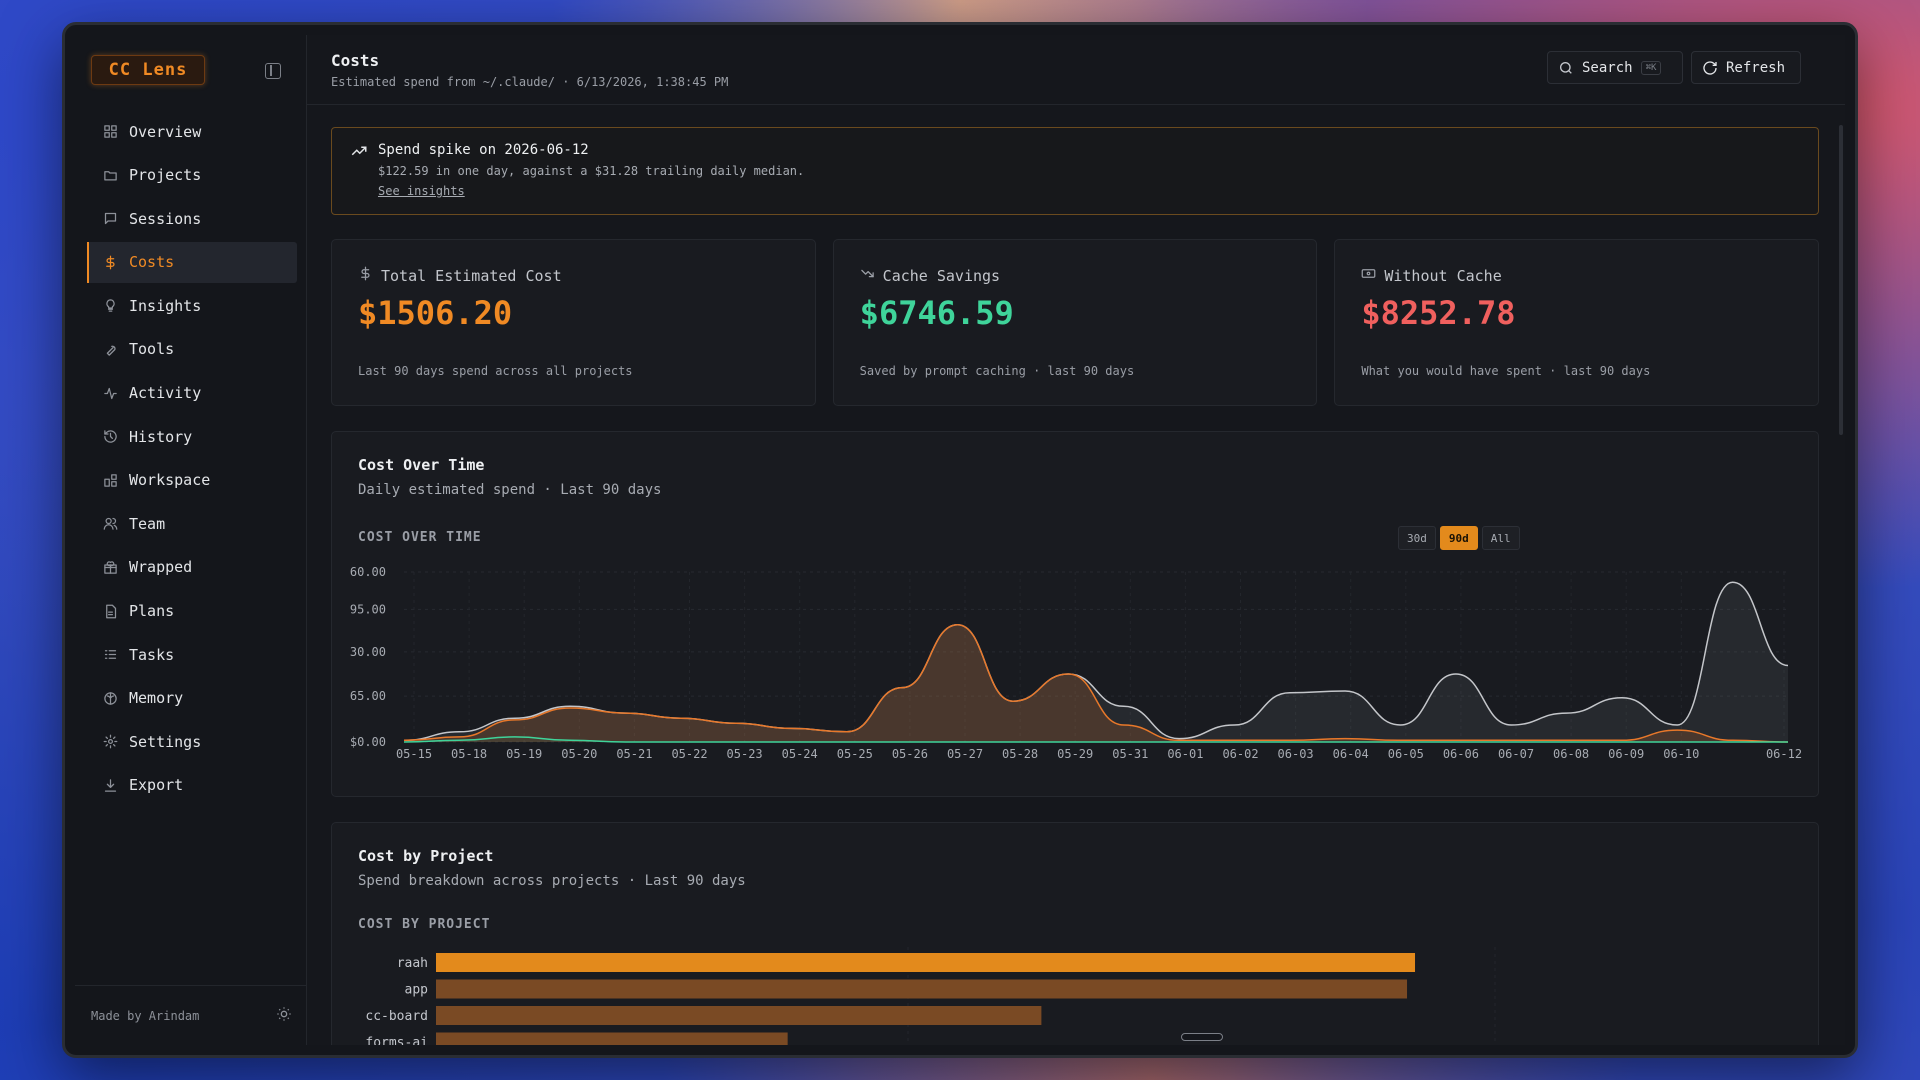 The image size is (1920, 1080). I want to click on x-tick-label: 06-07, so click(1516, 754).